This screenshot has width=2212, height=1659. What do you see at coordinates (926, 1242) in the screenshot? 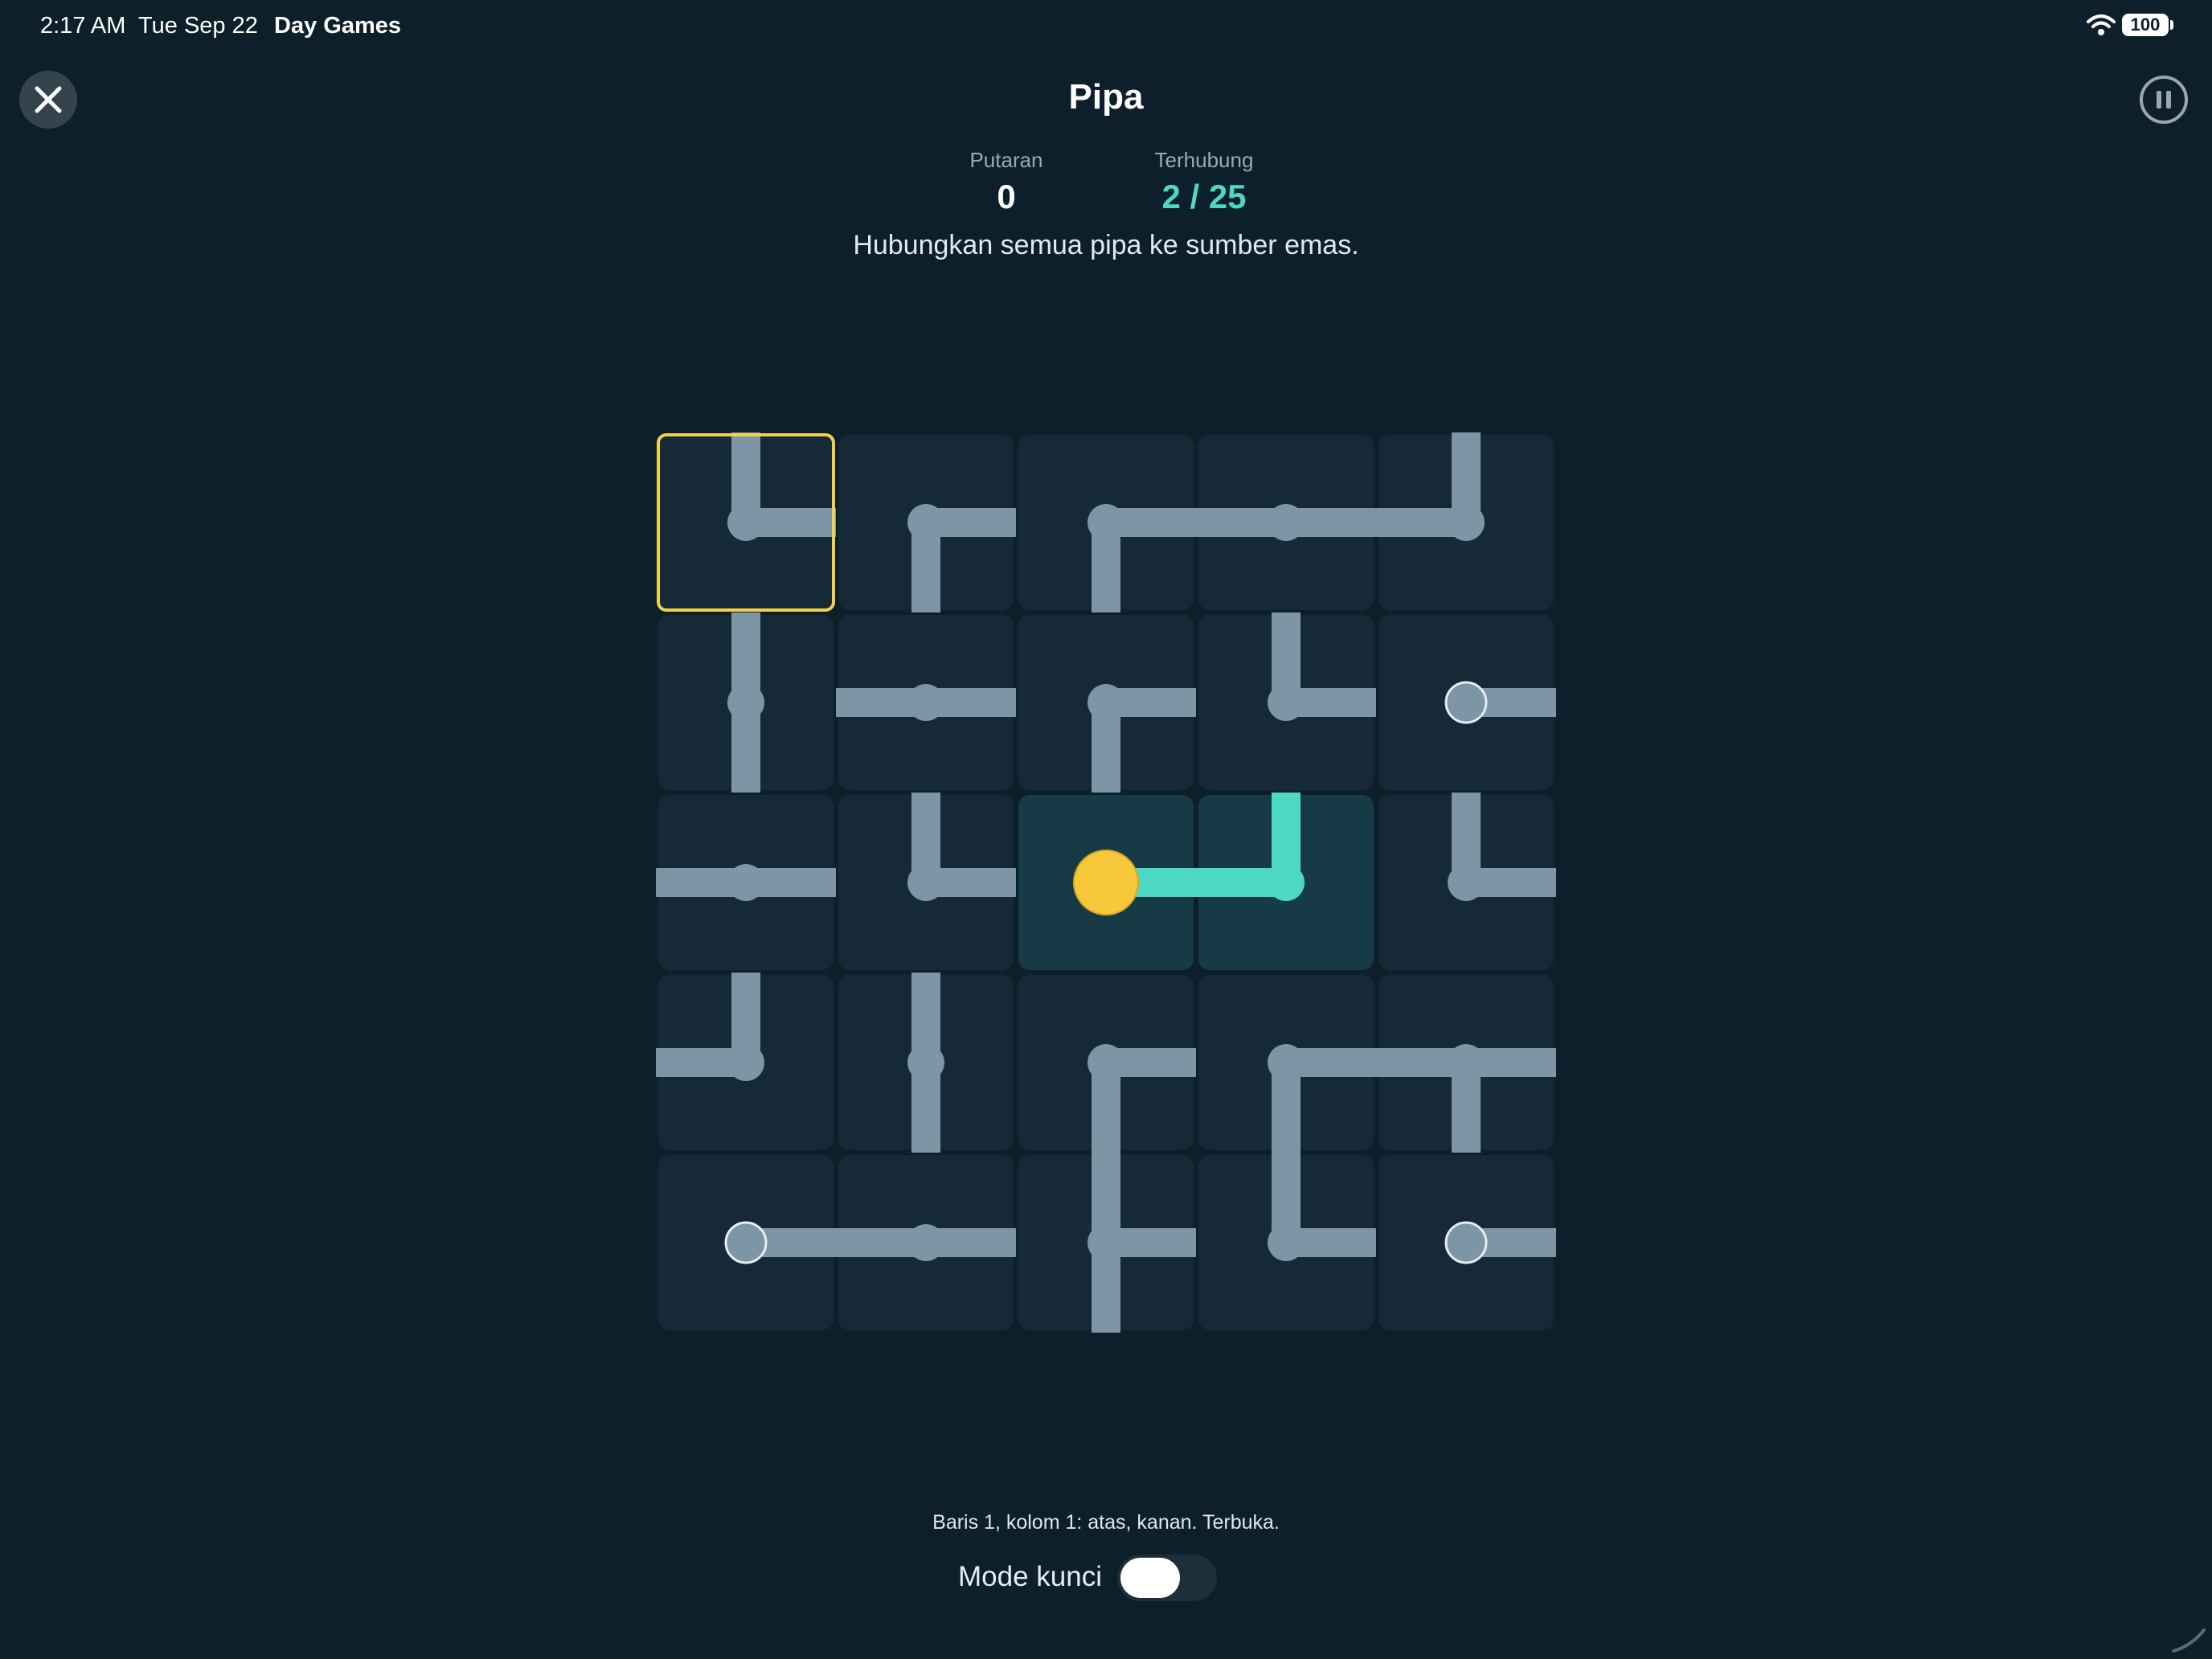
I see `pipe-tile-r5c2` at bounding box center [926, 1242].